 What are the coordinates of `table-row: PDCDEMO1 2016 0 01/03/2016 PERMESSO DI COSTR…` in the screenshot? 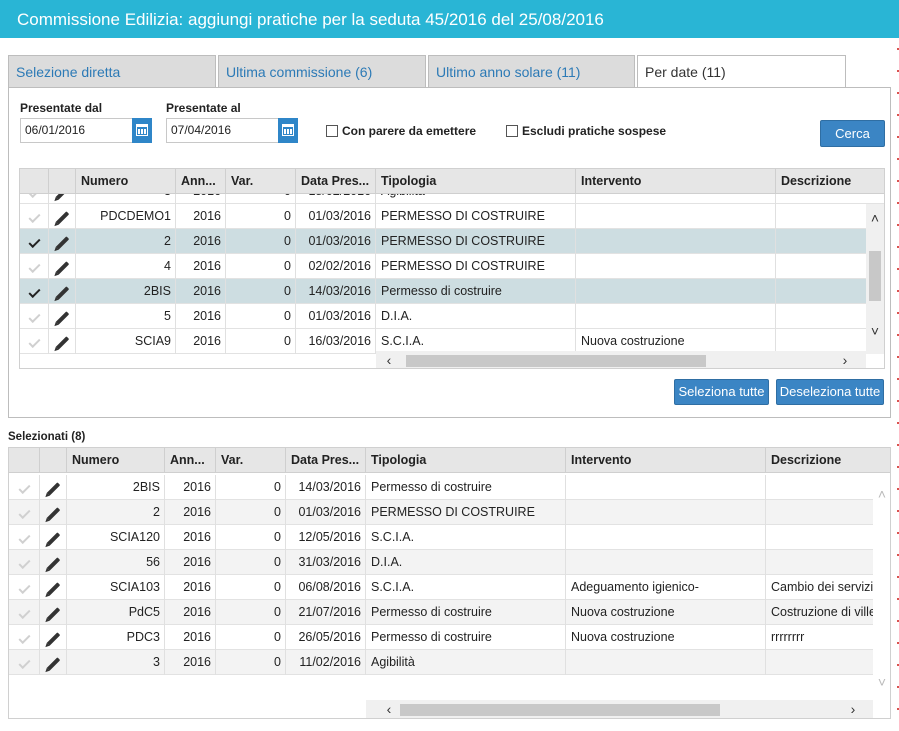 It's located at (452, 216).